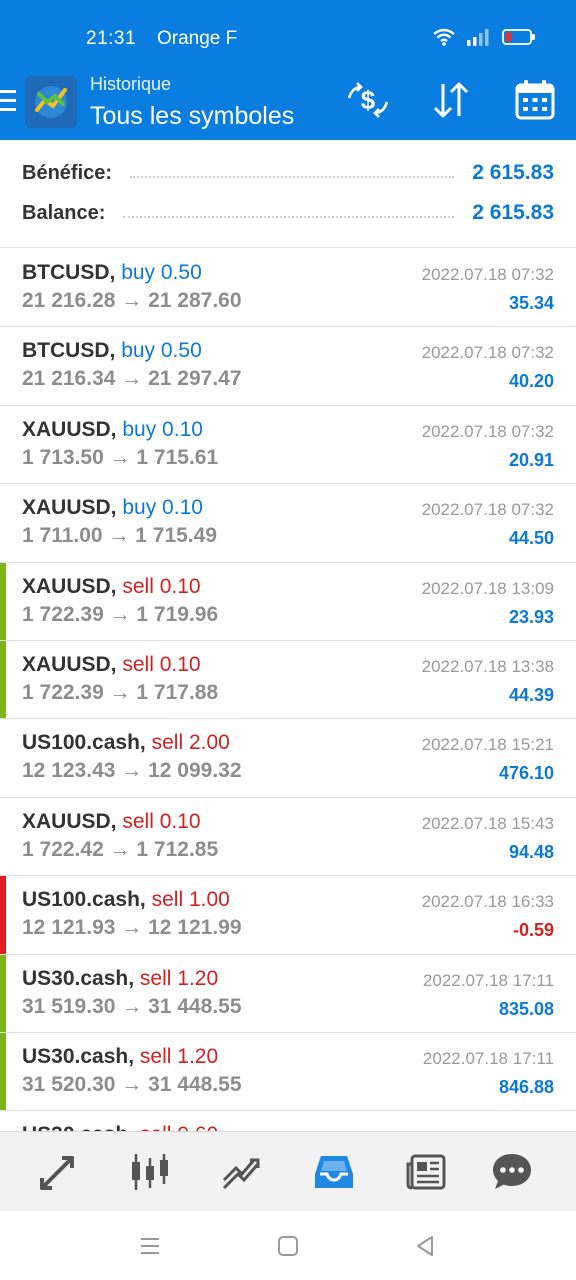 The image size is (576, 1280). What do you see at coordinates (526, 773) in the screenshot?
I see `trade-profit: 476.10` at bounding box center [526, 773].